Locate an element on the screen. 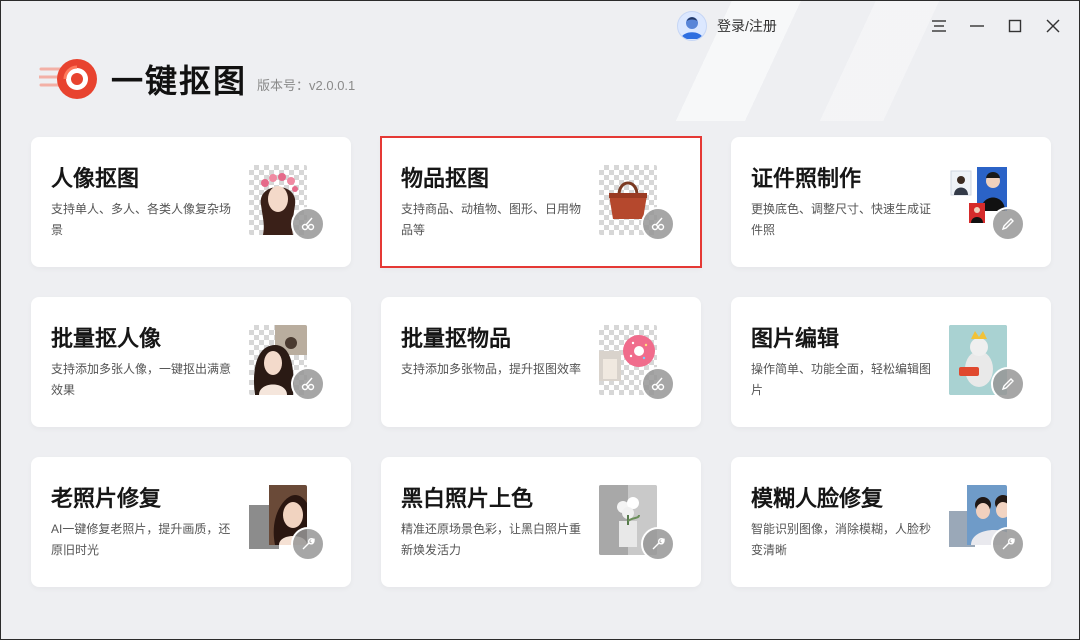  close-icon is located at coordinates (1053, 26).